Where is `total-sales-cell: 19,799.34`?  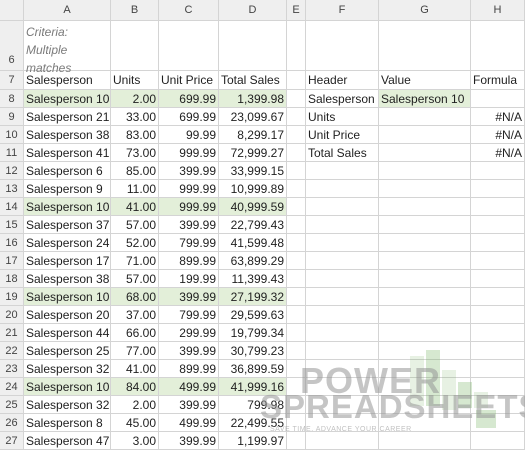
total-sales-cell: 19,799.34 is located at coordinates (253, 333).